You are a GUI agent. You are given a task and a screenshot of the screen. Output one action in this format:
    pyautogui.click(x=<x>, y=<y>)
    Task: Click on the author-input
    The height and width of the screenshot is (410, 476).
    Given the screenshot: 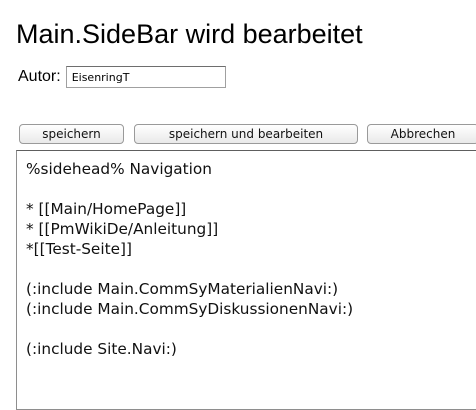 What is the action you would take?
    pyautogui.click(x=145, y=77)
    